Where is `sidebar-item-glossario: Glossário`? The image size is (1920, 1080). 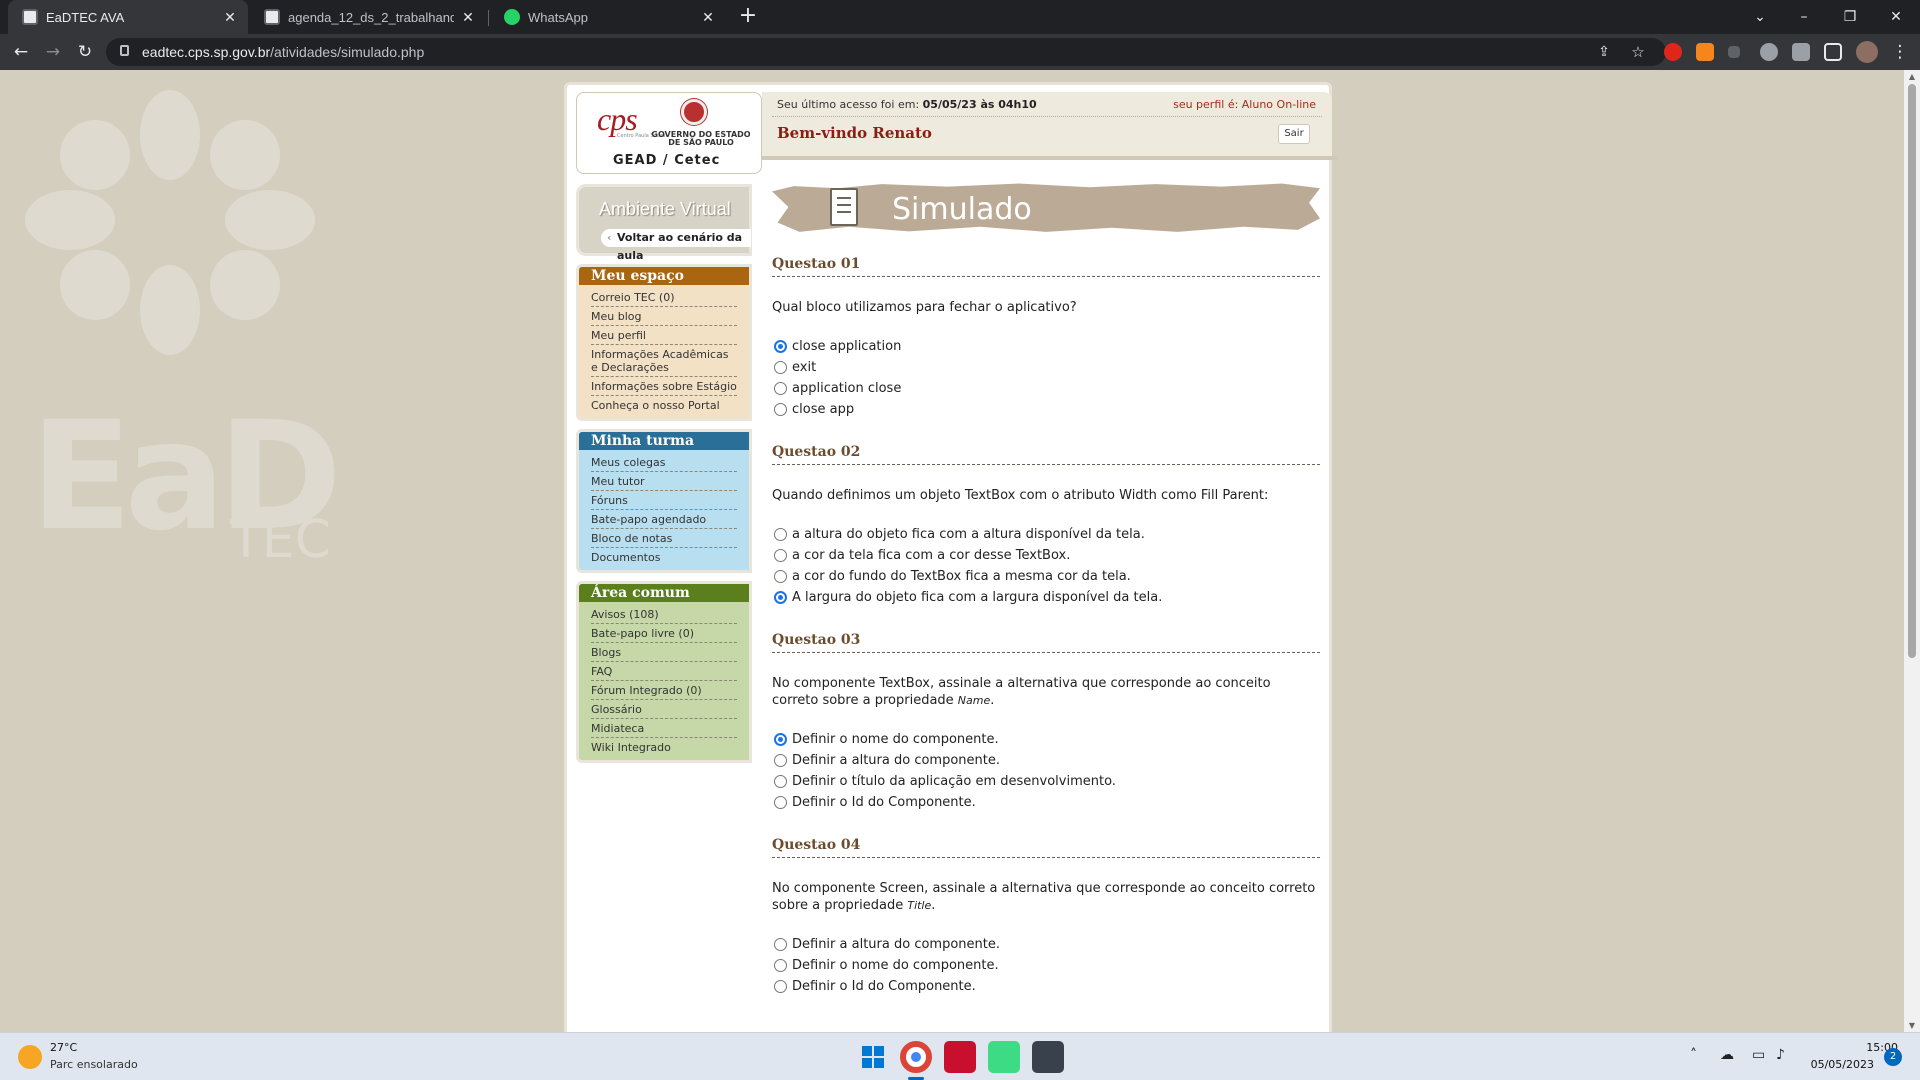
sidebar-item-glossario: Glossário is located at coordinates (664, 709).